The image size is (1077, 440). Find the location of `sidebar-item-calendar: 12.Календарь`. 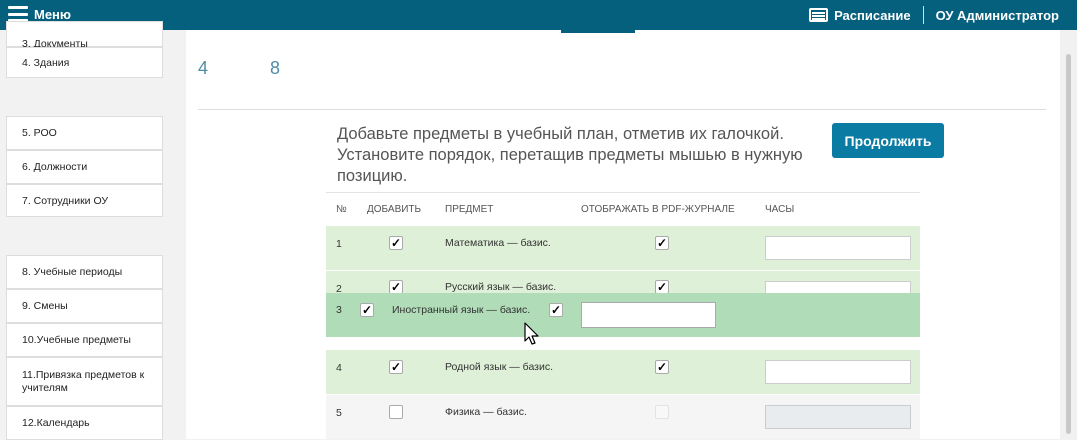

sidebar-item-calendar: 12.Календарь is located at coordinates (84, 423).